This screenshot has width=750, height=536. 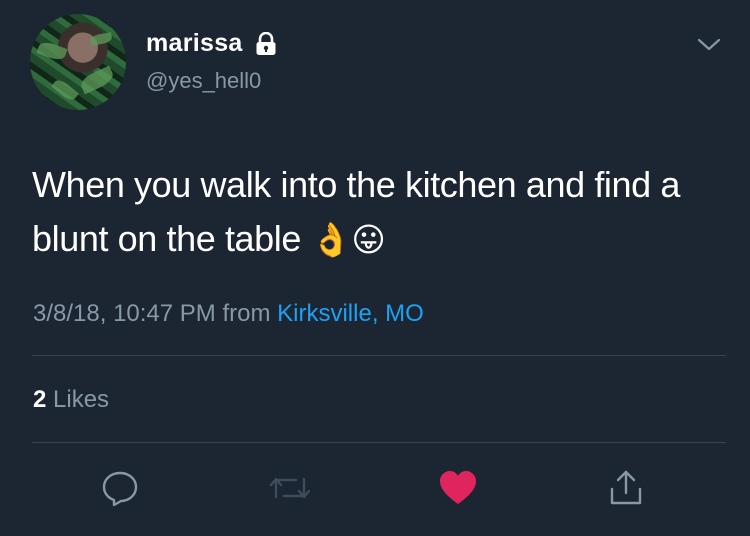 What do you see at coordinates (266, 43) in the screenshot?
I see `lock-icon` at bounding box center [266, 43].